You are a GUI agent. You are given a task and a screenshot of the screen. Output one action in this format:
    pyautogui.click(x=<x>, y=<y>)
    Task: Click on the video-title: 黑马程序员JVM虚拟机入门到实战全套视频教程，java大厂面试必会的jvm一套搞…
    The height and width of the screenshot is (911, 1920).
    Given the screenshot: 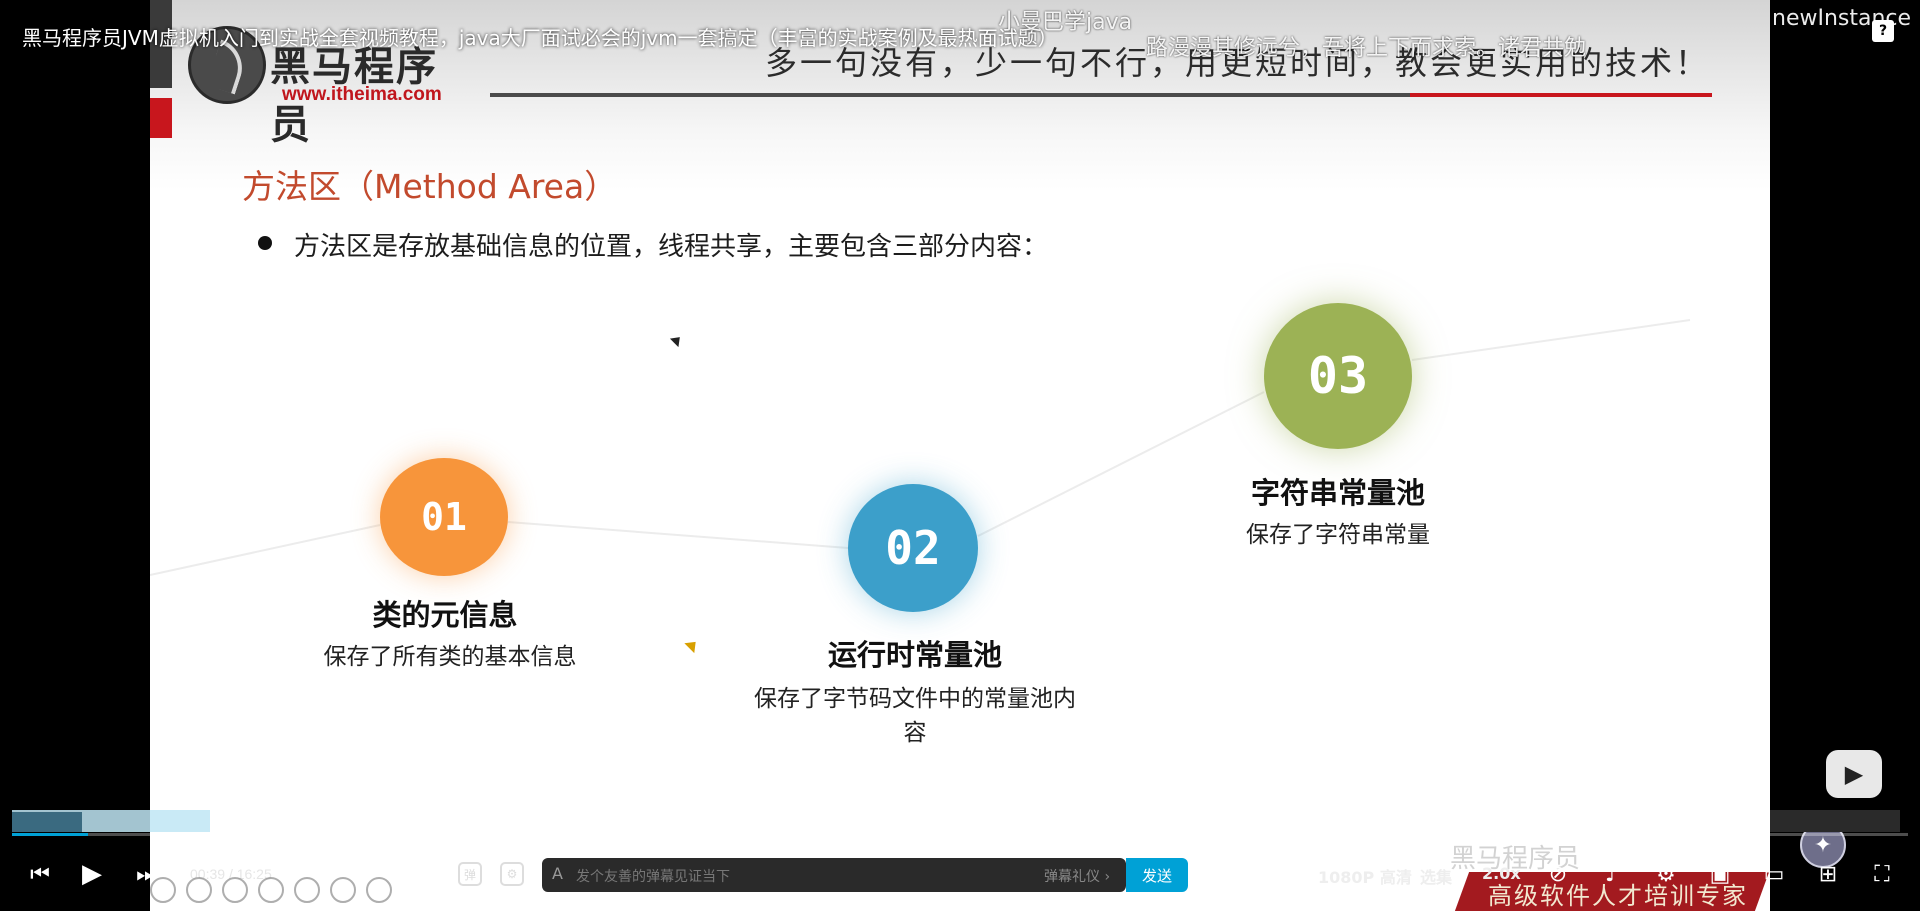 What is the action you would take?
    pyautogui.click(x=540, y=38)
    